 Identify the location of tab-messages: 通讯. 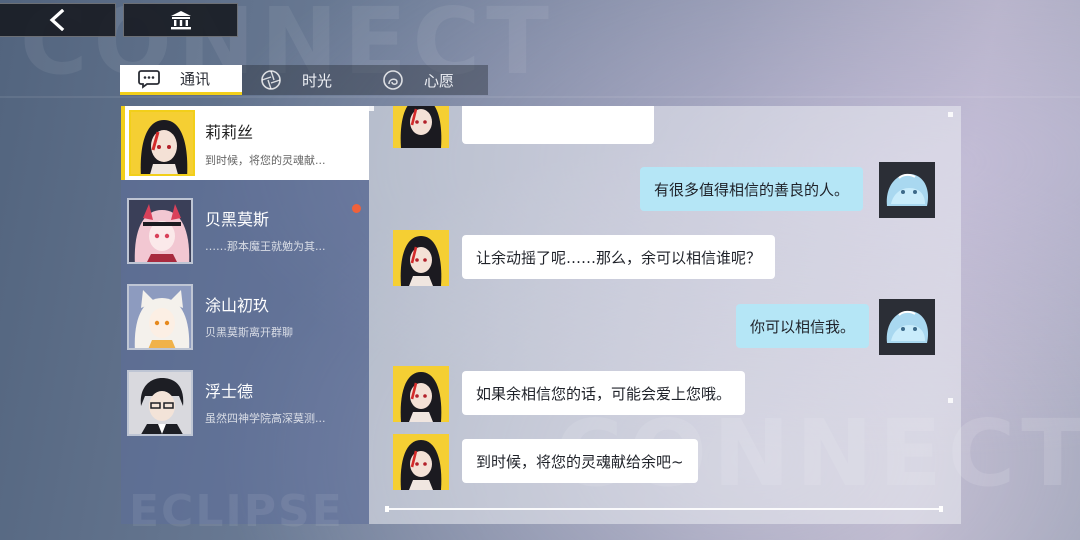
(181, 80).